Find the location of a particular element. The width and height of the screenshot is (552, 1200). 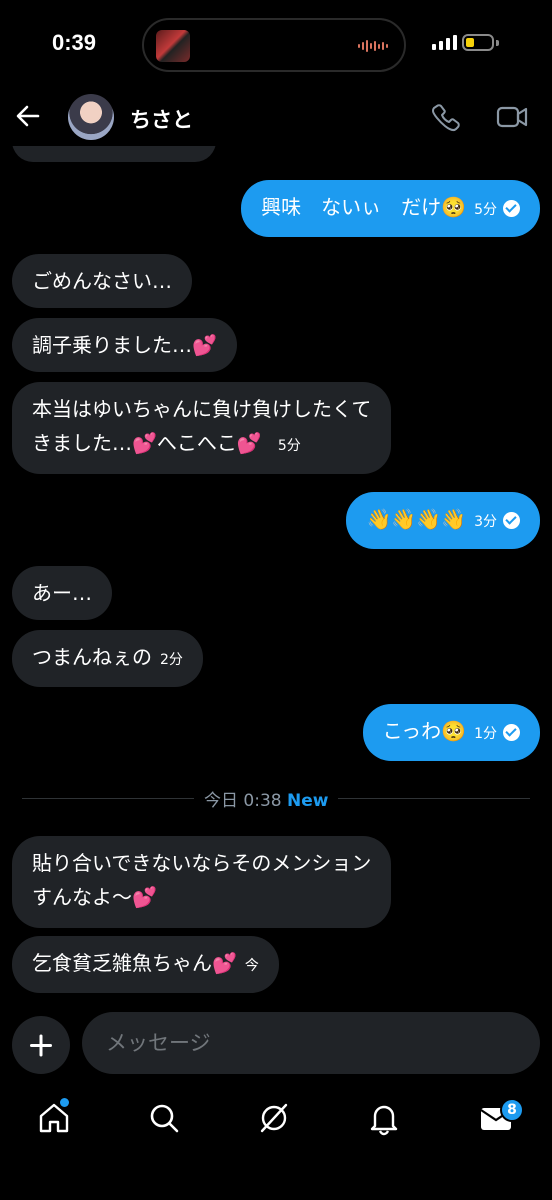

avatar is located at coordinates (91, 117).